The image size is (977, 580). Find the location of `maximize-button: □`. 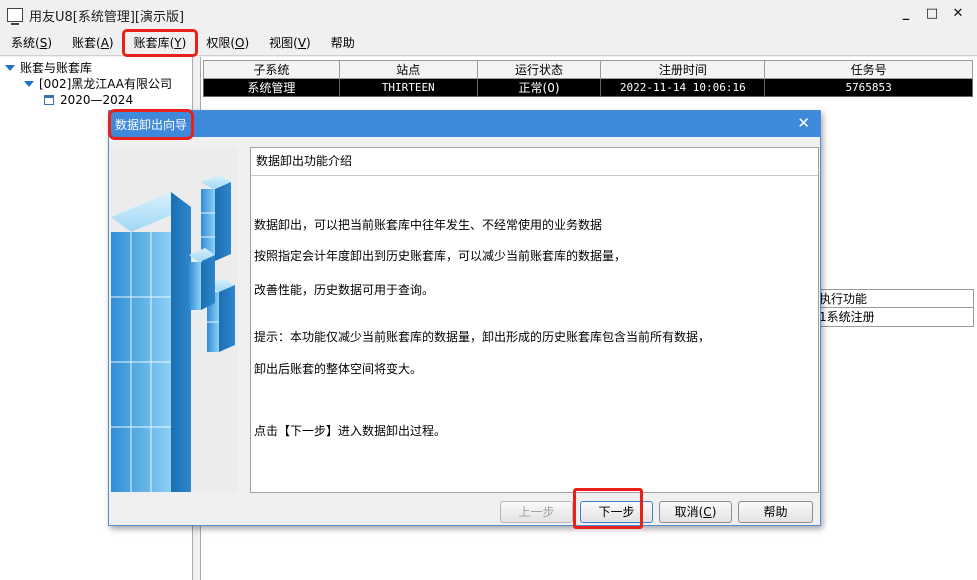

maximize-button: □ is located at coordinates (932, 14).